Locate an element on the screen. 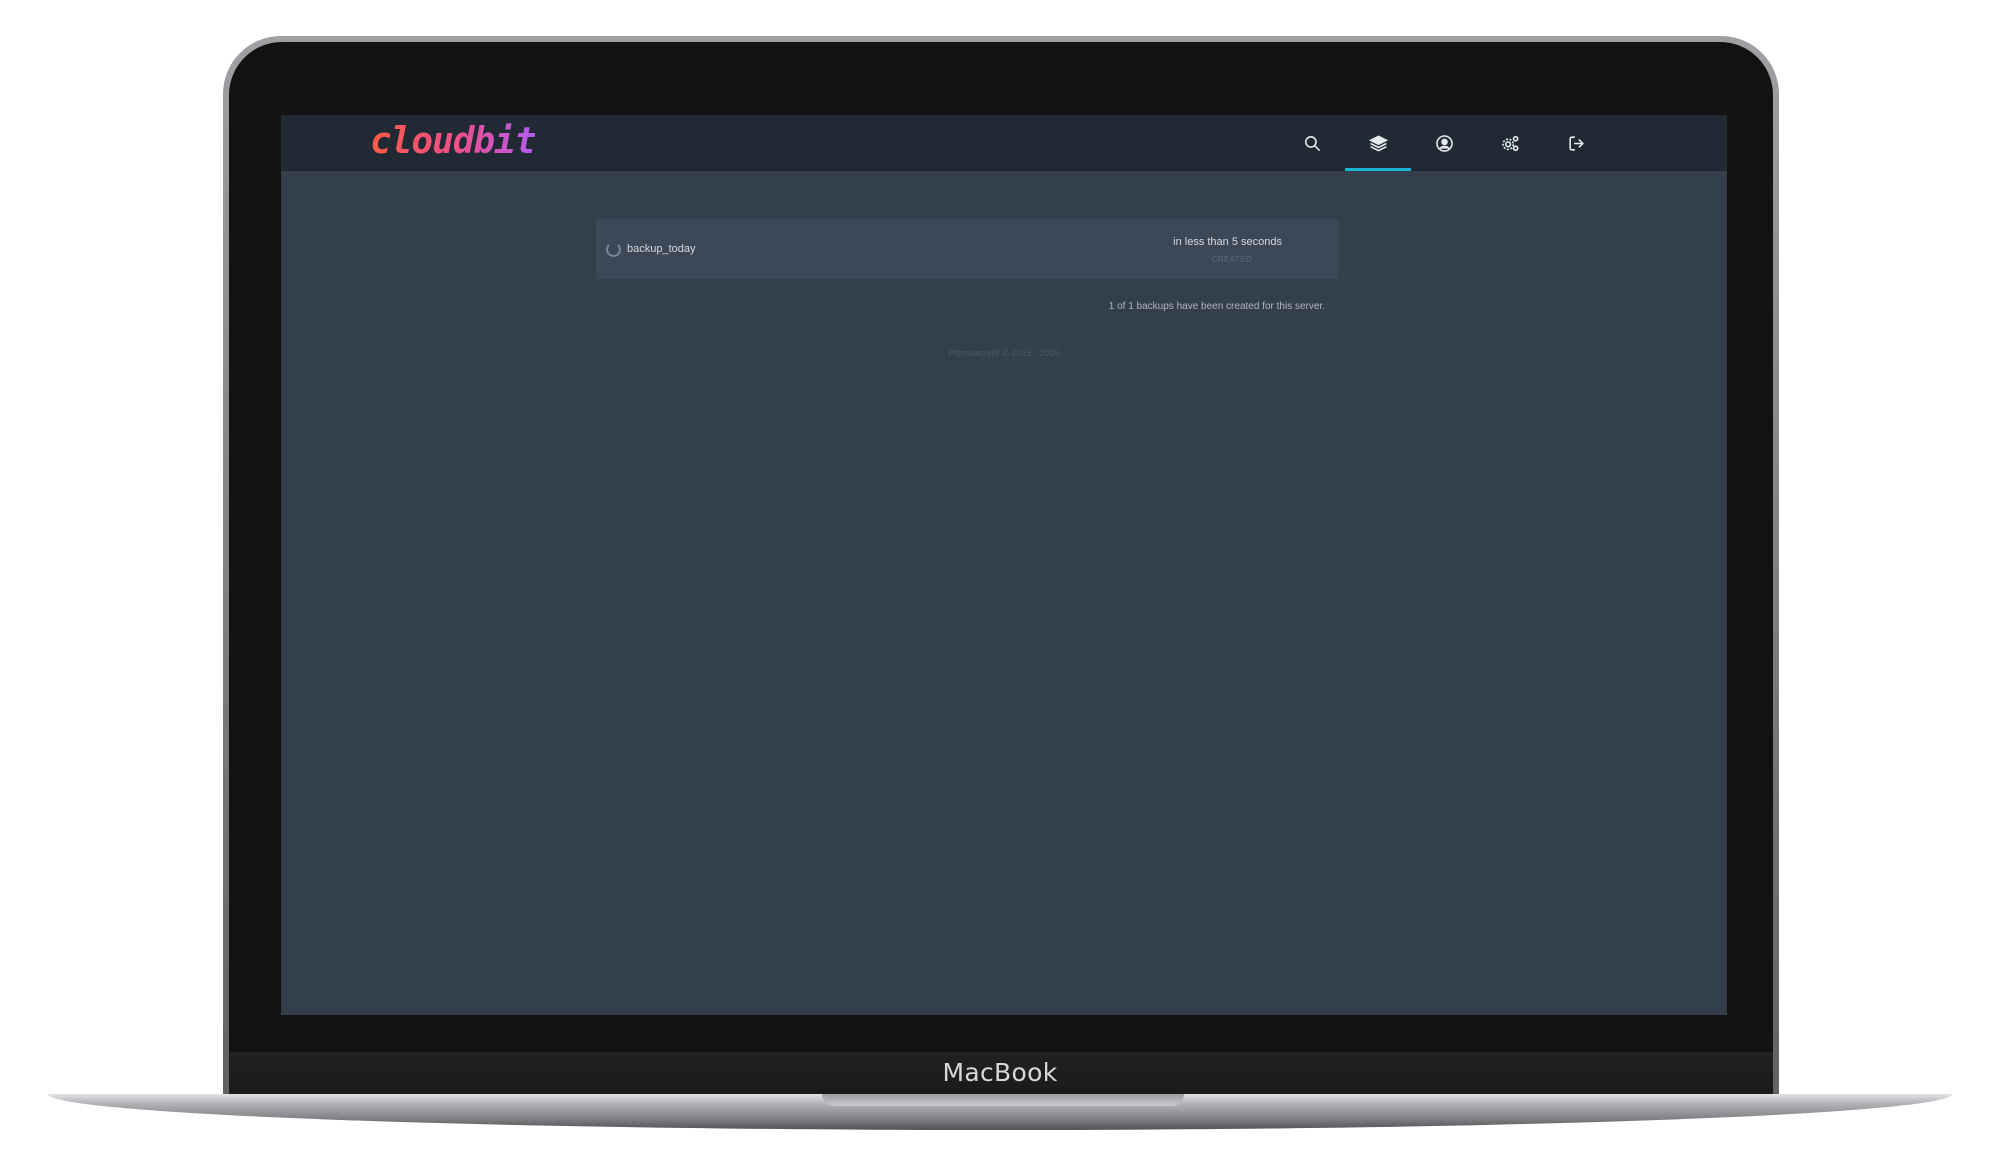  nav-admin is located at coordinates (1510, 143).